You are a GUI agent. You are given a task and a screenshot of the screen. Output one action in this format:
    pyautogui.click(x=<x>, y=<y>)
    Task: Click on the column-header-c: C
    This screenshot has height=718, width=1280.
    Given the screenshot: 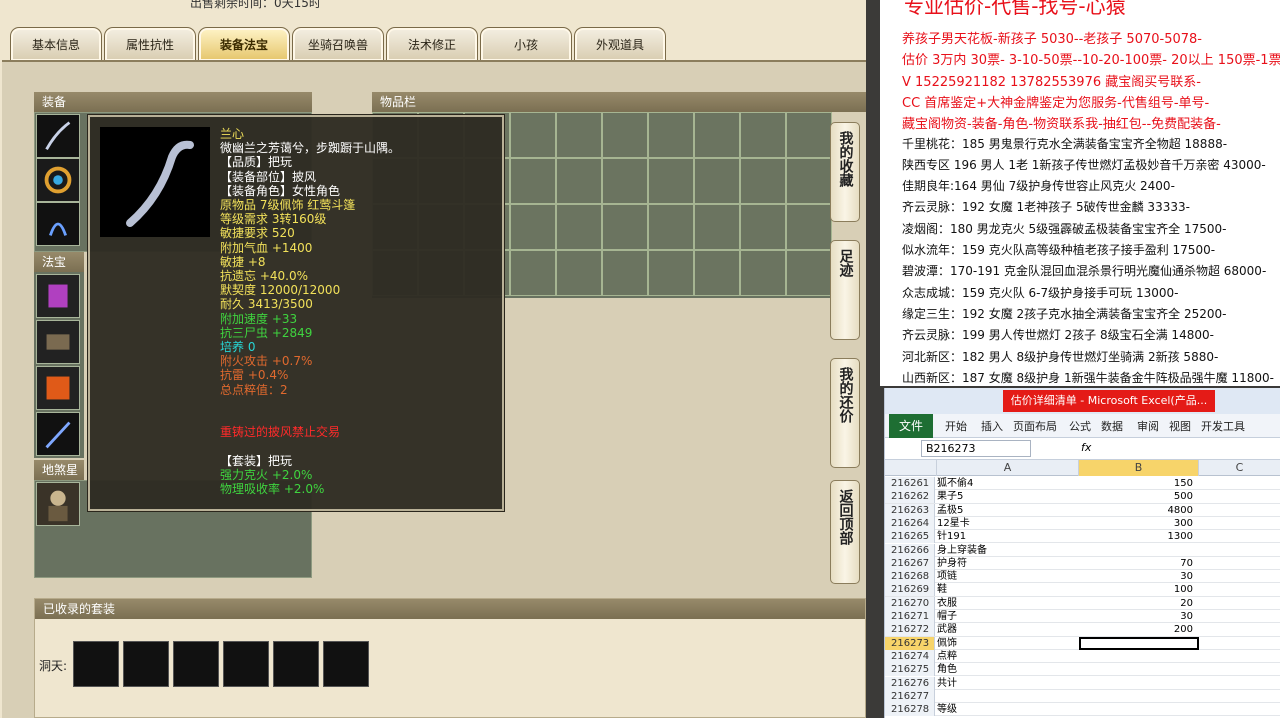 What is the action you would take?
    pyautogui.click(x=1239, y=468)
    